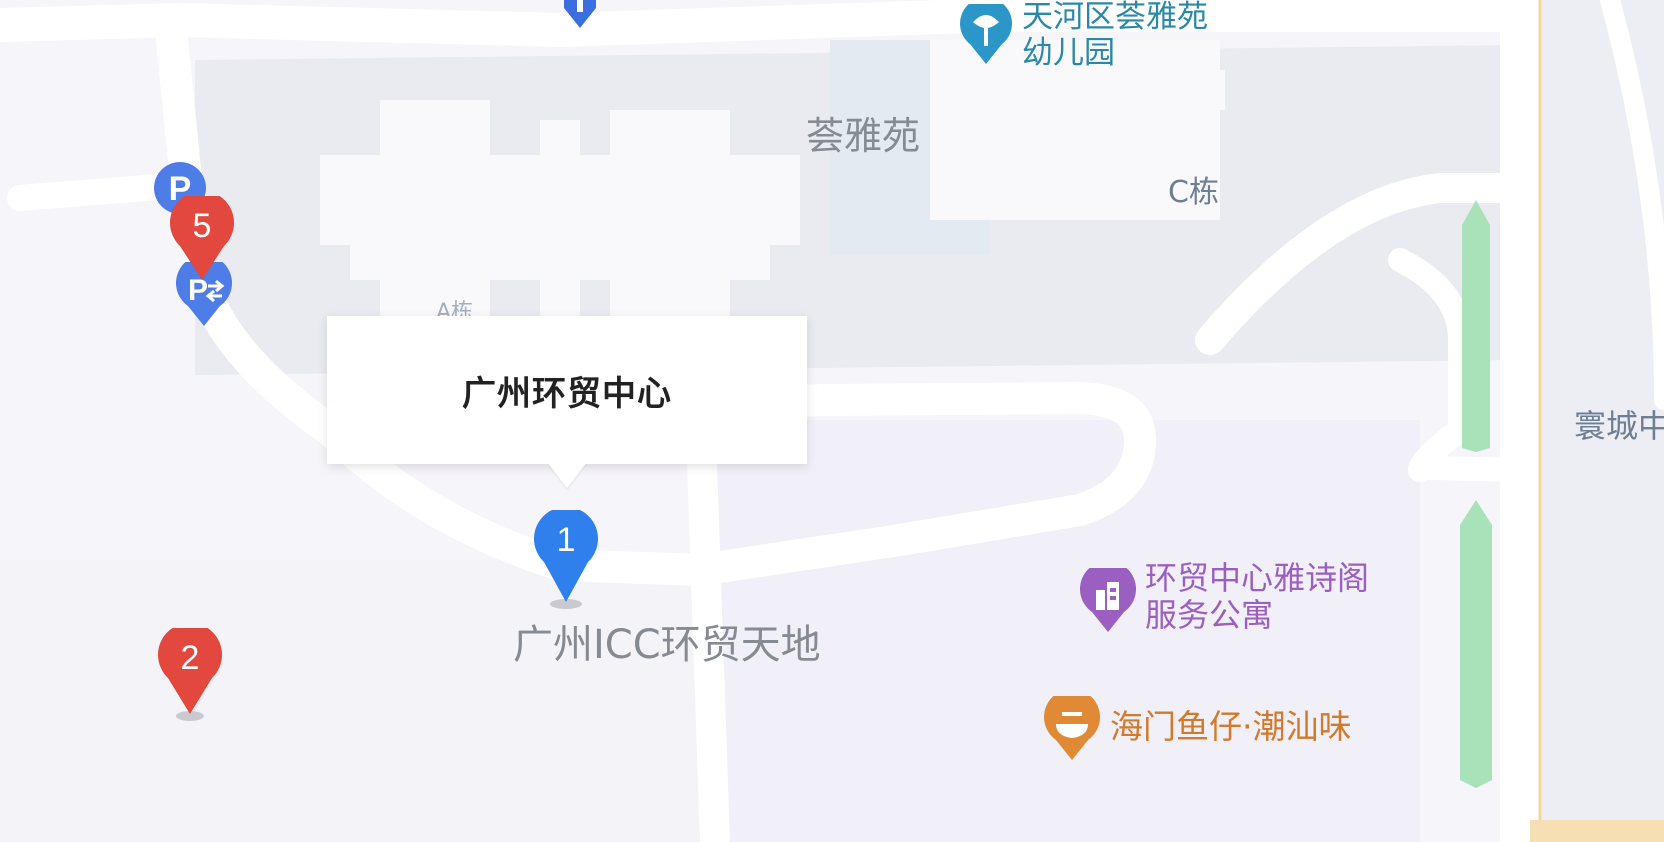 The width and height of the screenshot is (1664, 842). What do you see at coordinates (1257, 578) in the screenshot?
I see `apartment-label-line1: 环贸中心雅诗阁` at bounding box center [1257, 578].